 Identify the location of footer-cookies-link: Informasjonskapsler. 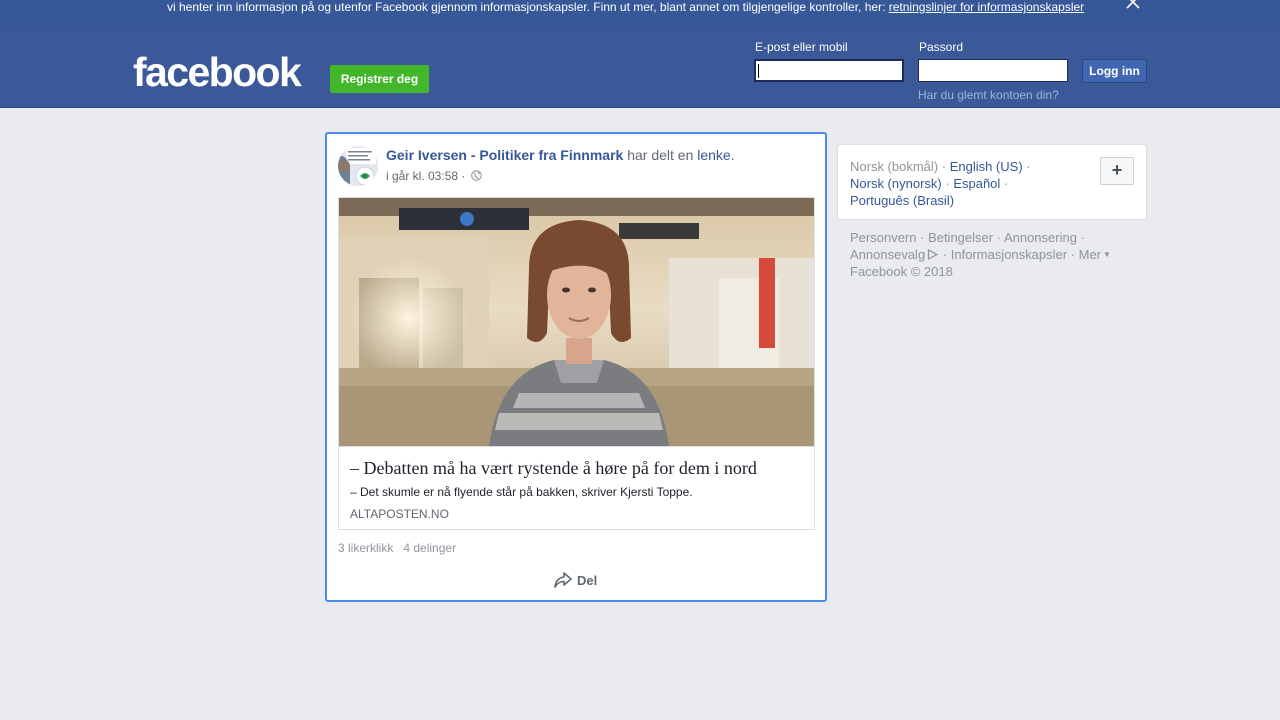
(1009, 254).